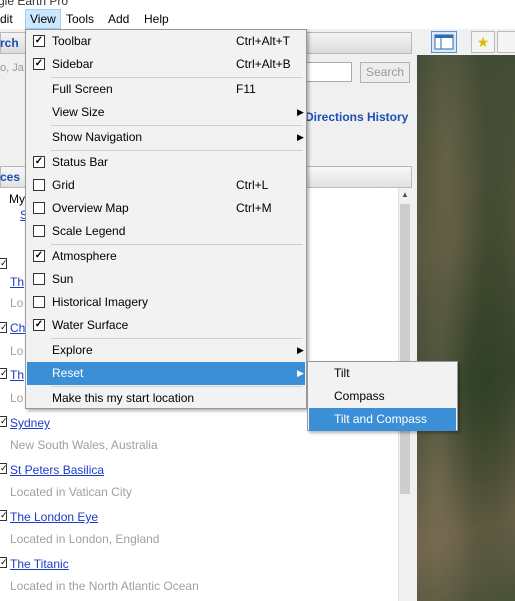  Describe the element at coordinates (123, 398) in the screenshot. I see `menu-item-label: Make this my start location` at that location.